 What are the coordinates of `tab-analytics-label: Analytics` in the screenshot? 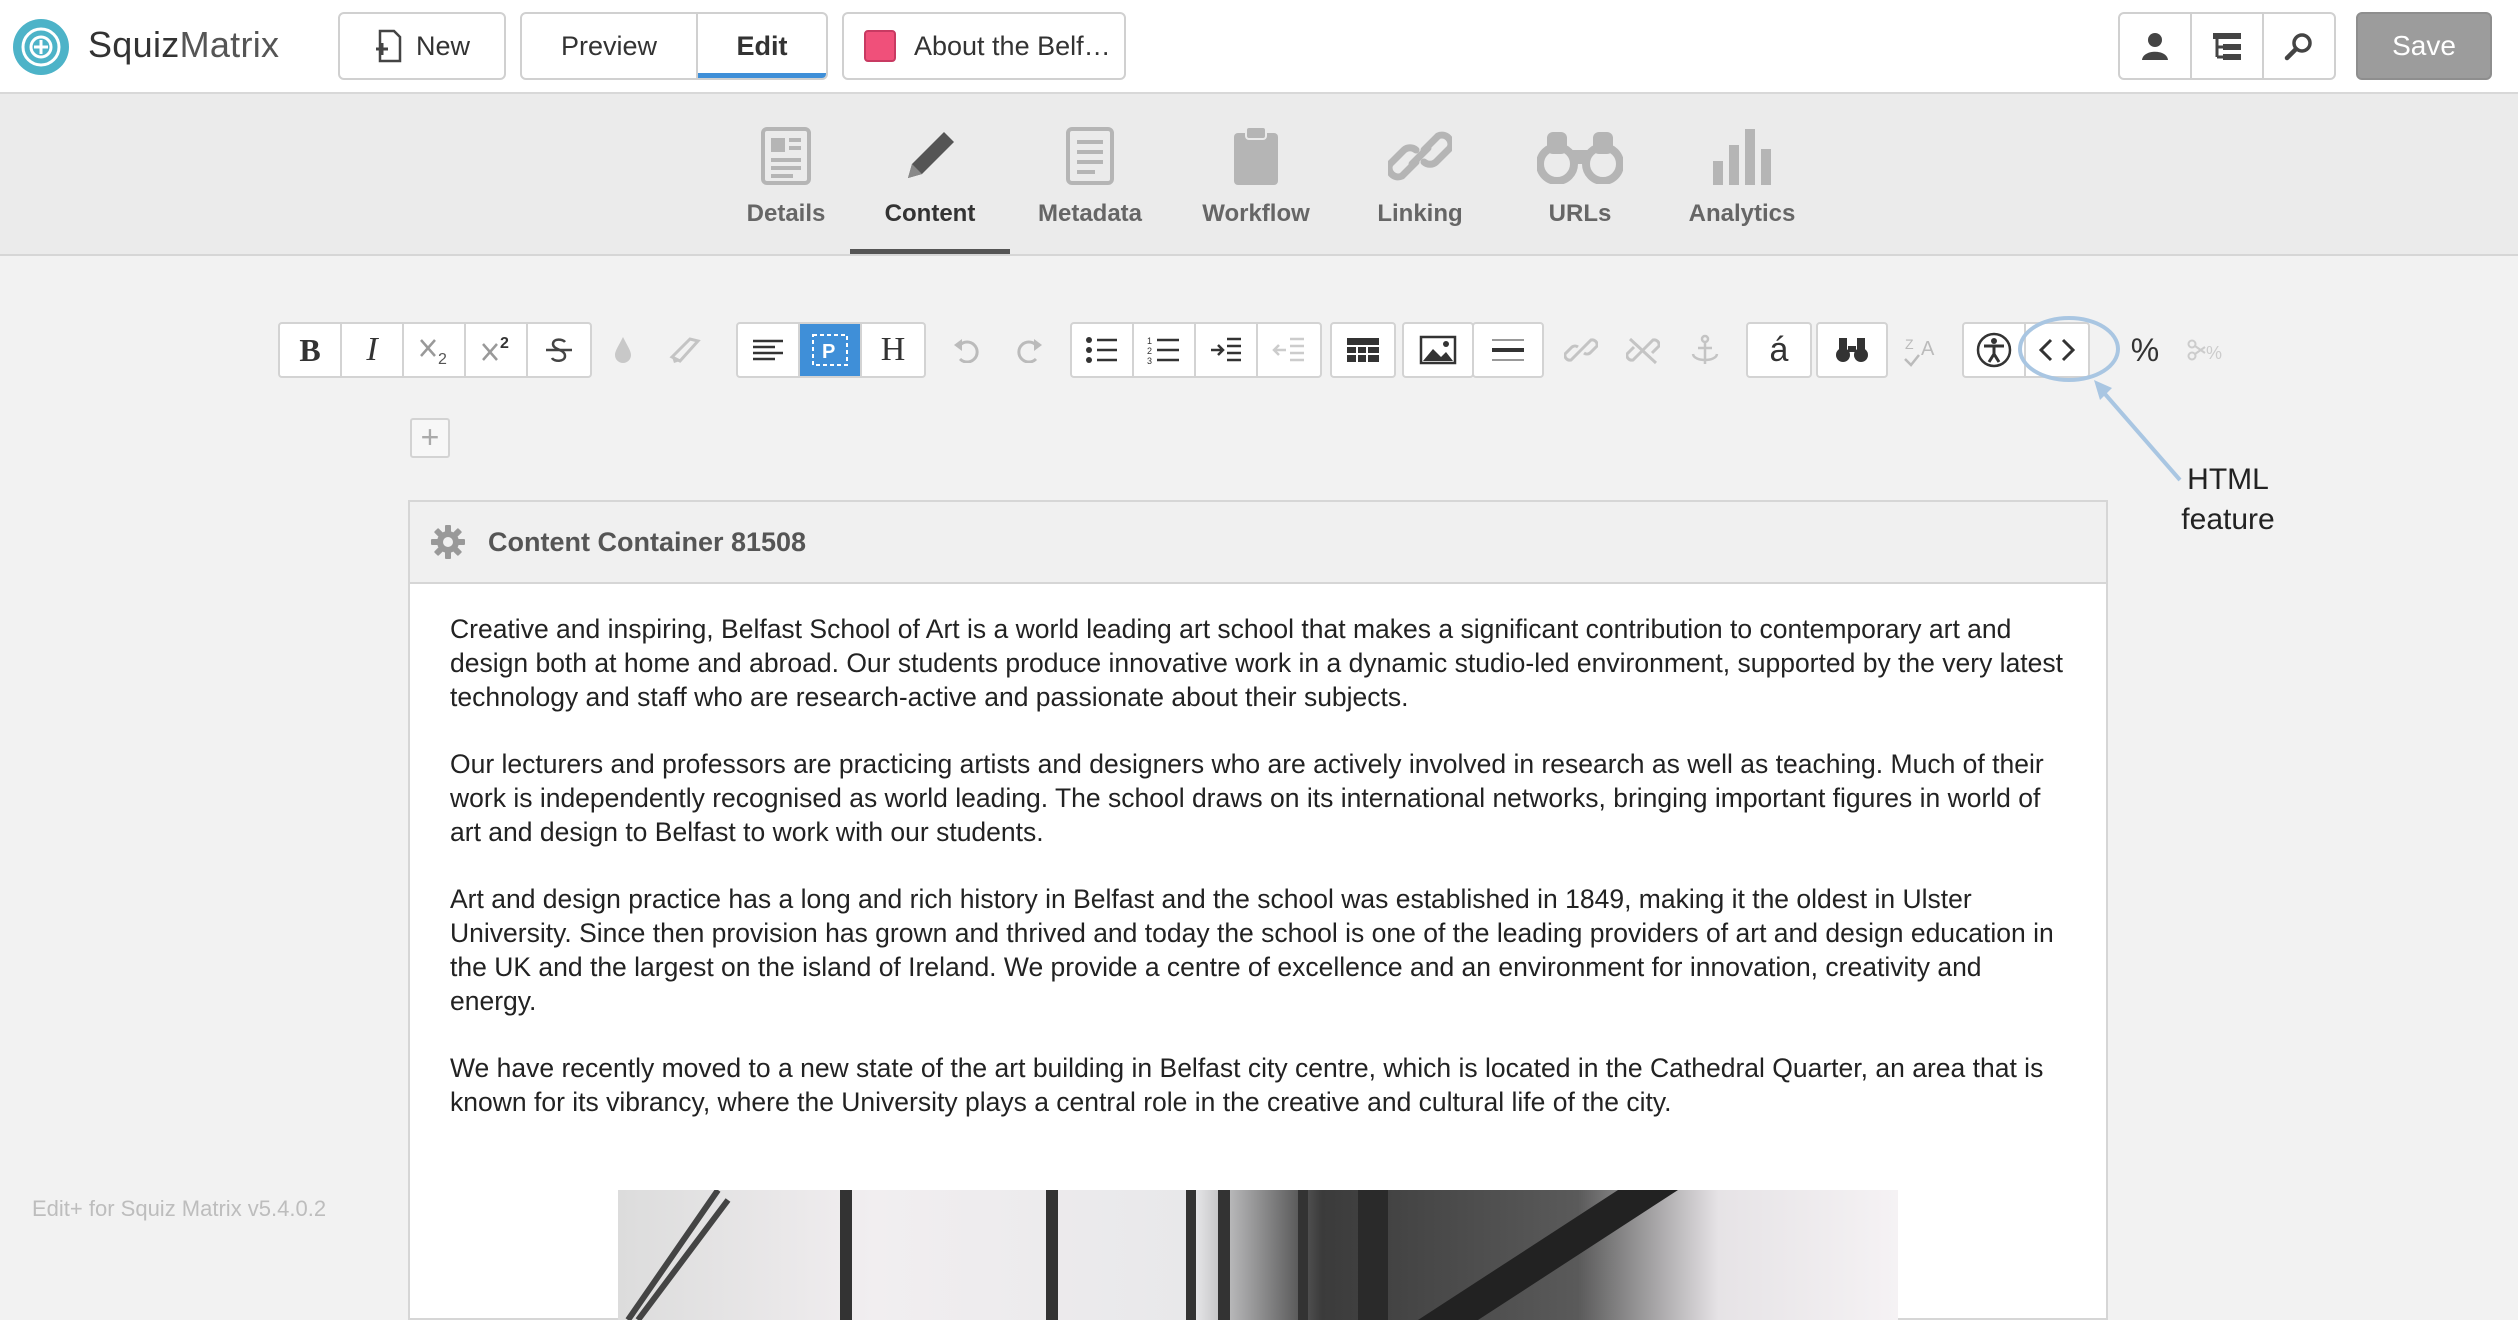 It's located at (1742, 213).